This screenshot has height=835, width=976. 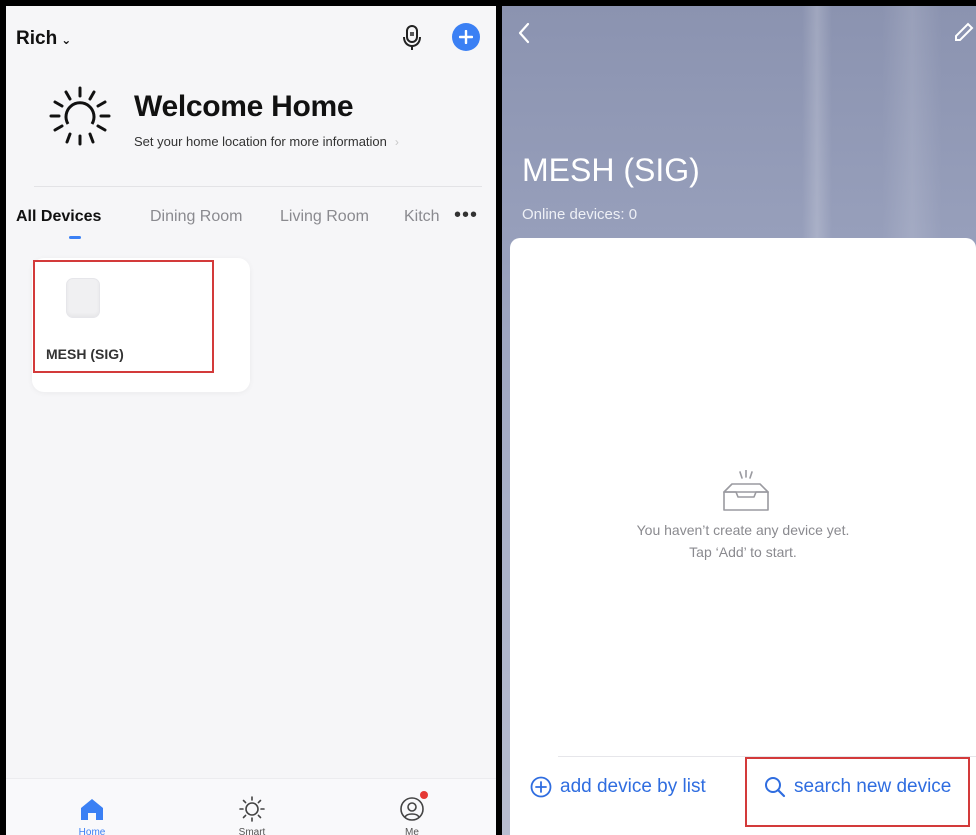 I want to click on room-title: MESH (SIG), so click(x=611, y=170).